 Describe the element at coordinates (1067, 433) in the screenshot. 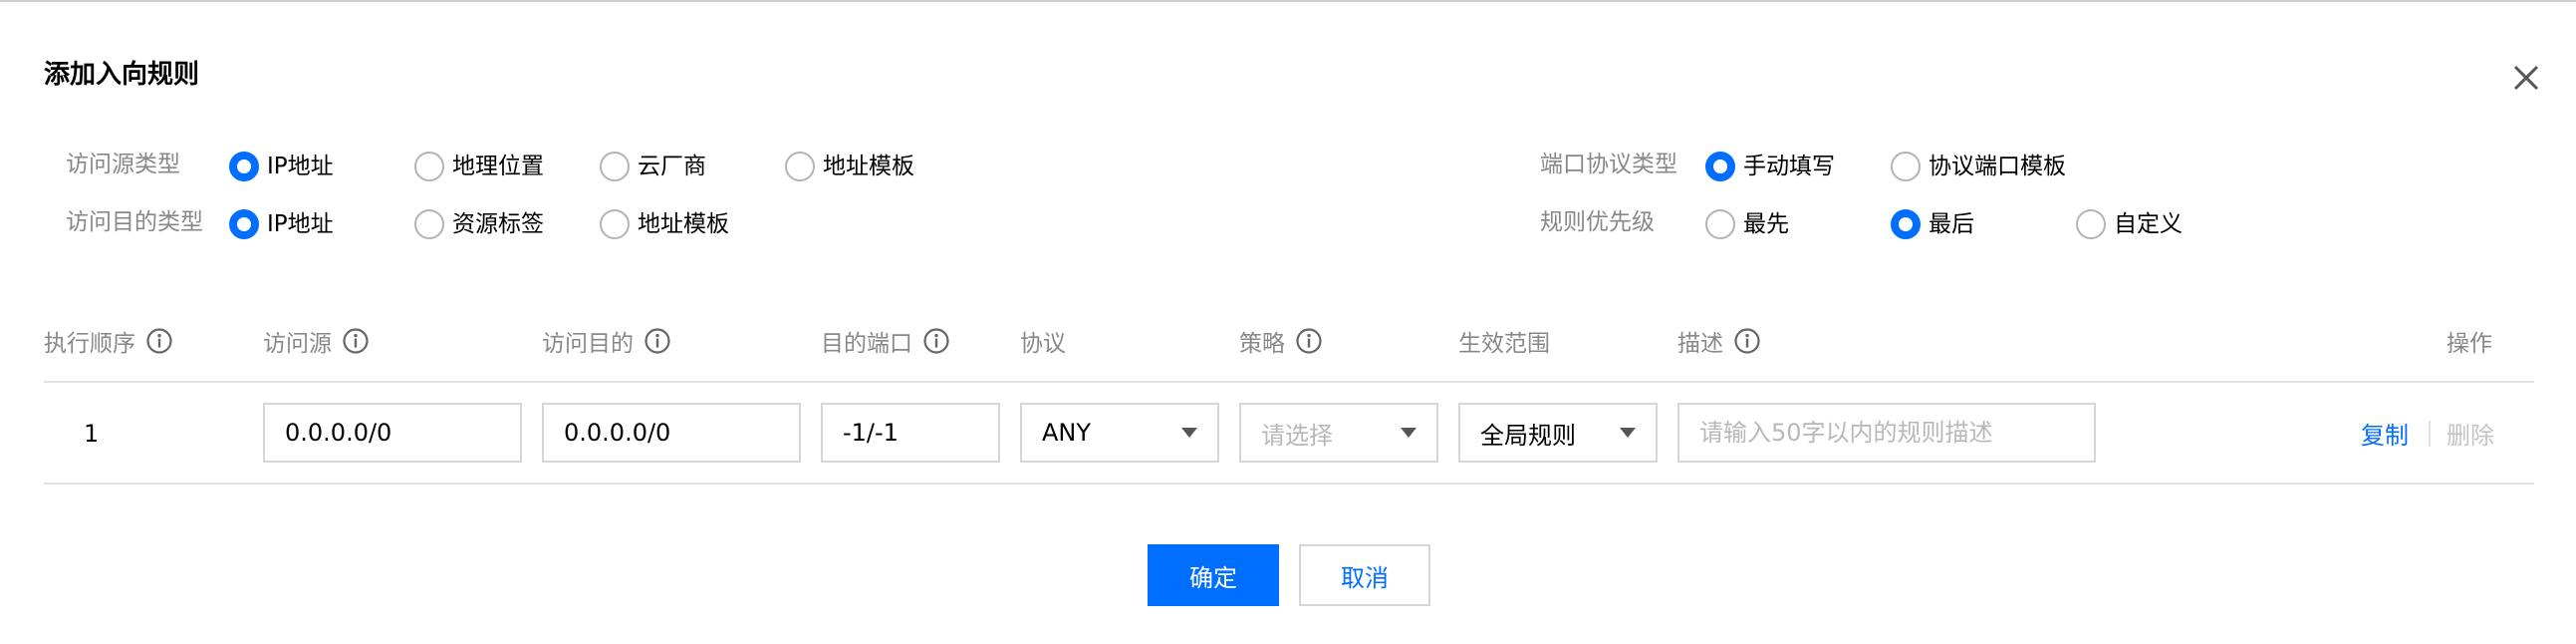

I see `protocol-value: ANY` at that location.